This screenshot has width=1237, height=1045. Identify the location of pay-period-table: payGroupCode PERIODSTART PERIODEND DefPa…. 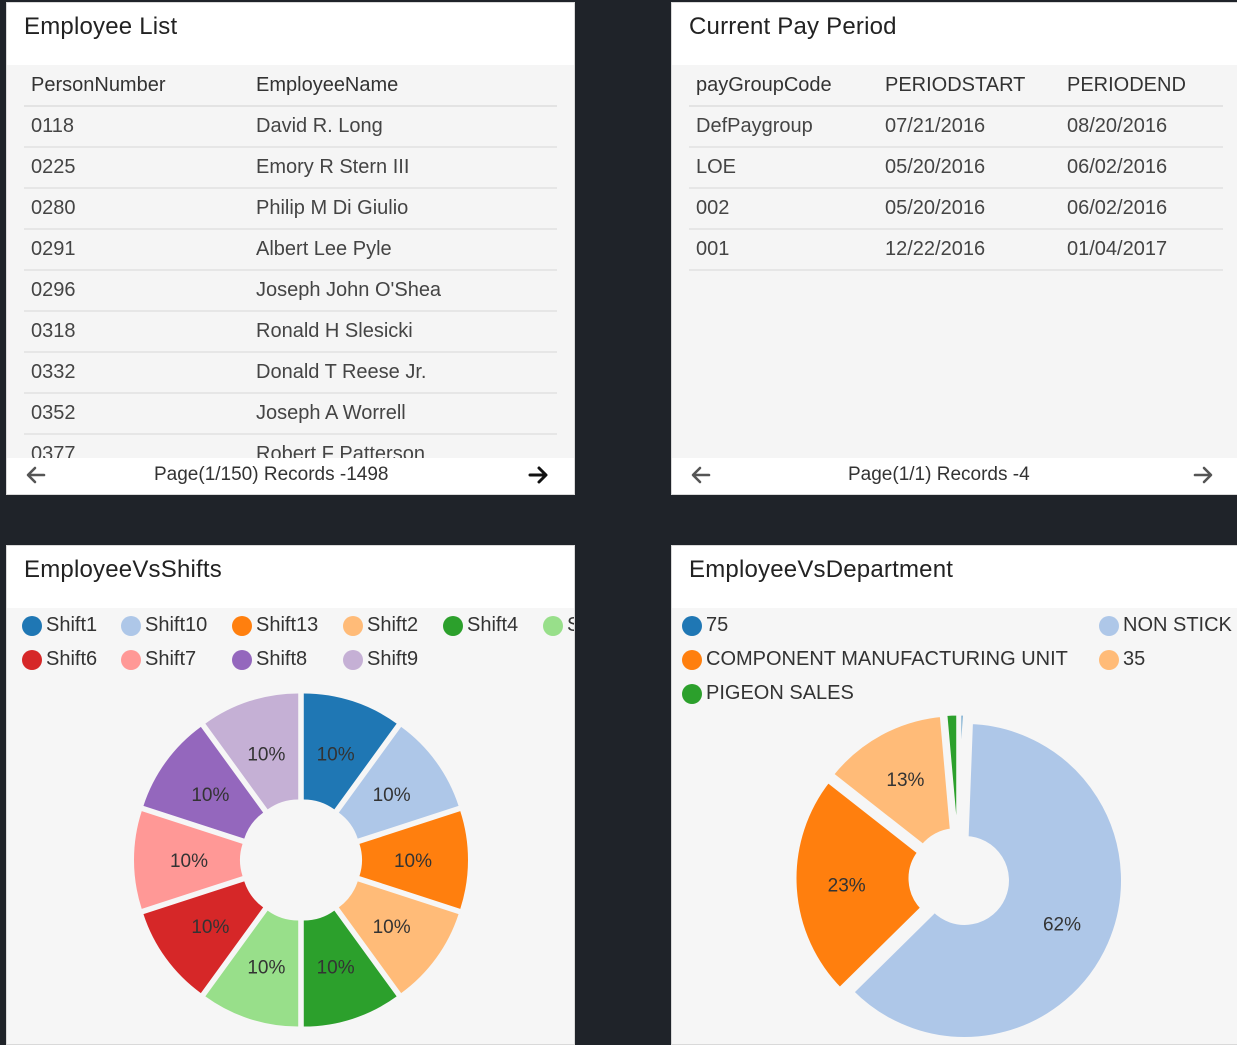
(956, 168).